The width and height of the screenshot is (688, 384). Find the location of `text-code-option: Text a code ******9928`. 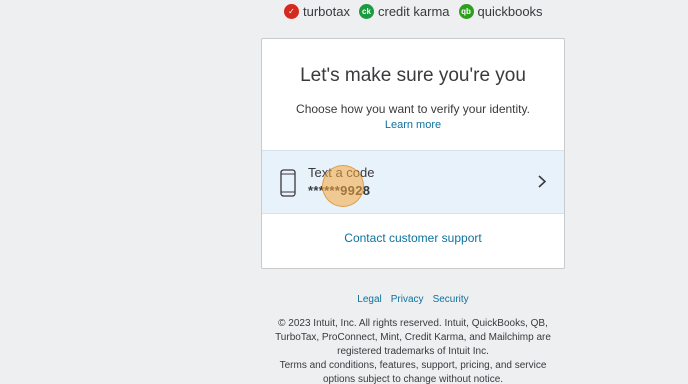

text-code-option: Text a code ******9928 is located at coordinates (413, 182).